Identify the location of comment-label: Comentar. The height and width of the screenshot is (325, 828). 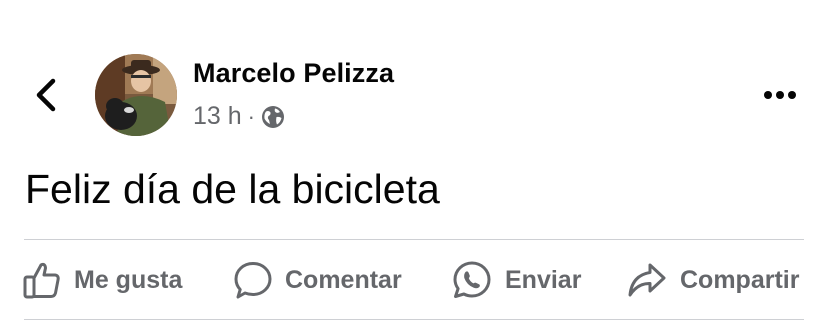
(343, 279).